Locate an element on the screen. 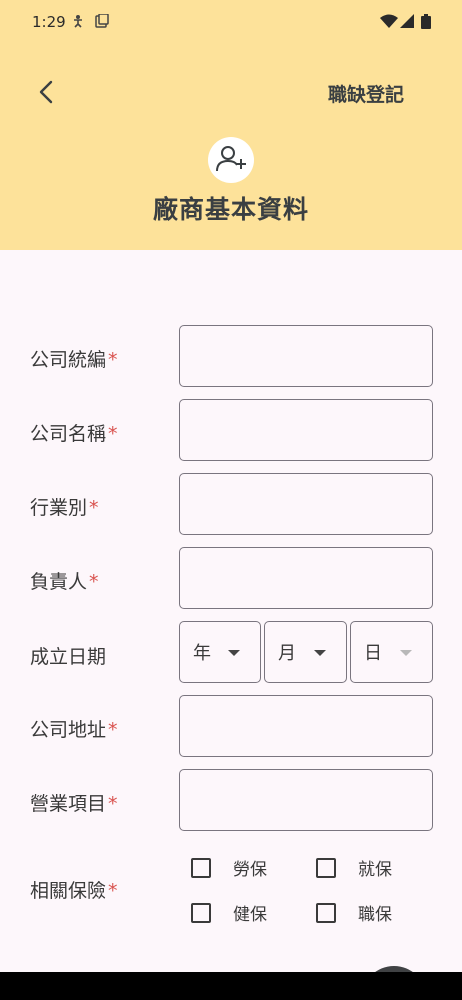 This screenshot has width=462, height=1000. system-navigation-bar is located at coordinates (231, 986).